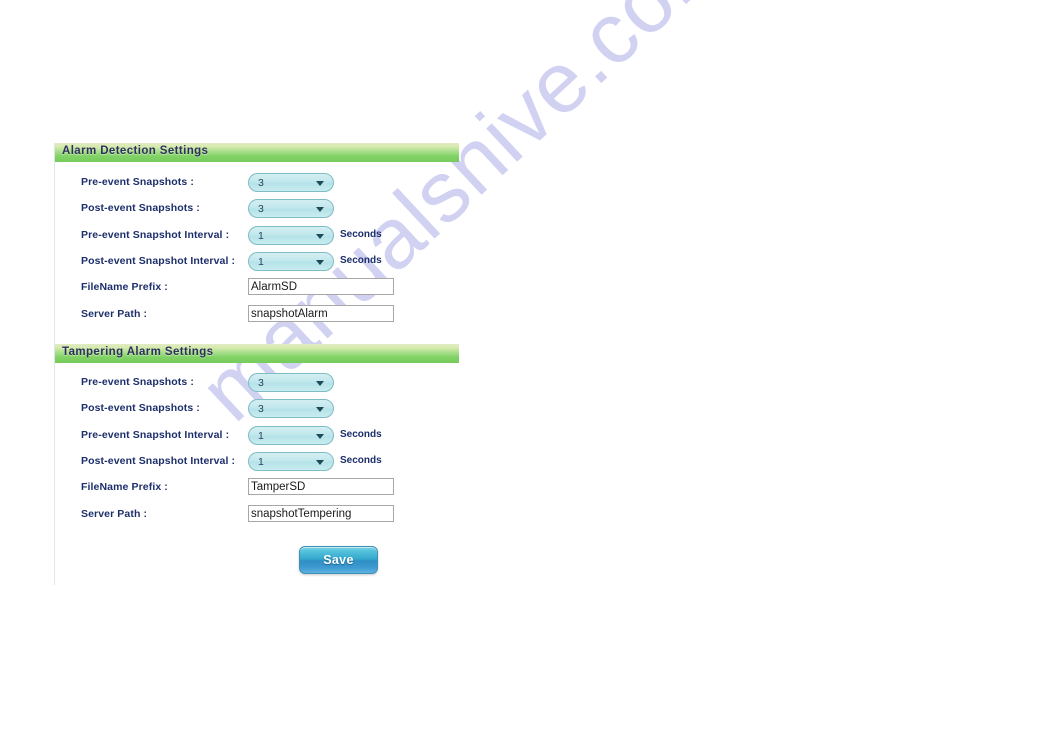 Image resolution: width=1063 pixels, height=748 pixels. I want to click on section-header-alarm-detection: Alarm Detection Settings, so click(257, 152).